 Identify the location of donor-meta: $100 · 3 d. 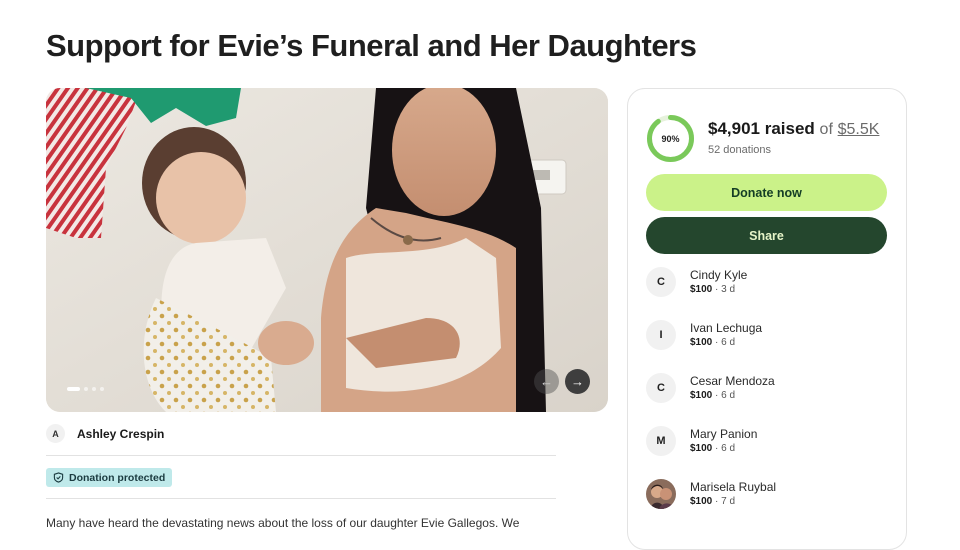
(713, 289).